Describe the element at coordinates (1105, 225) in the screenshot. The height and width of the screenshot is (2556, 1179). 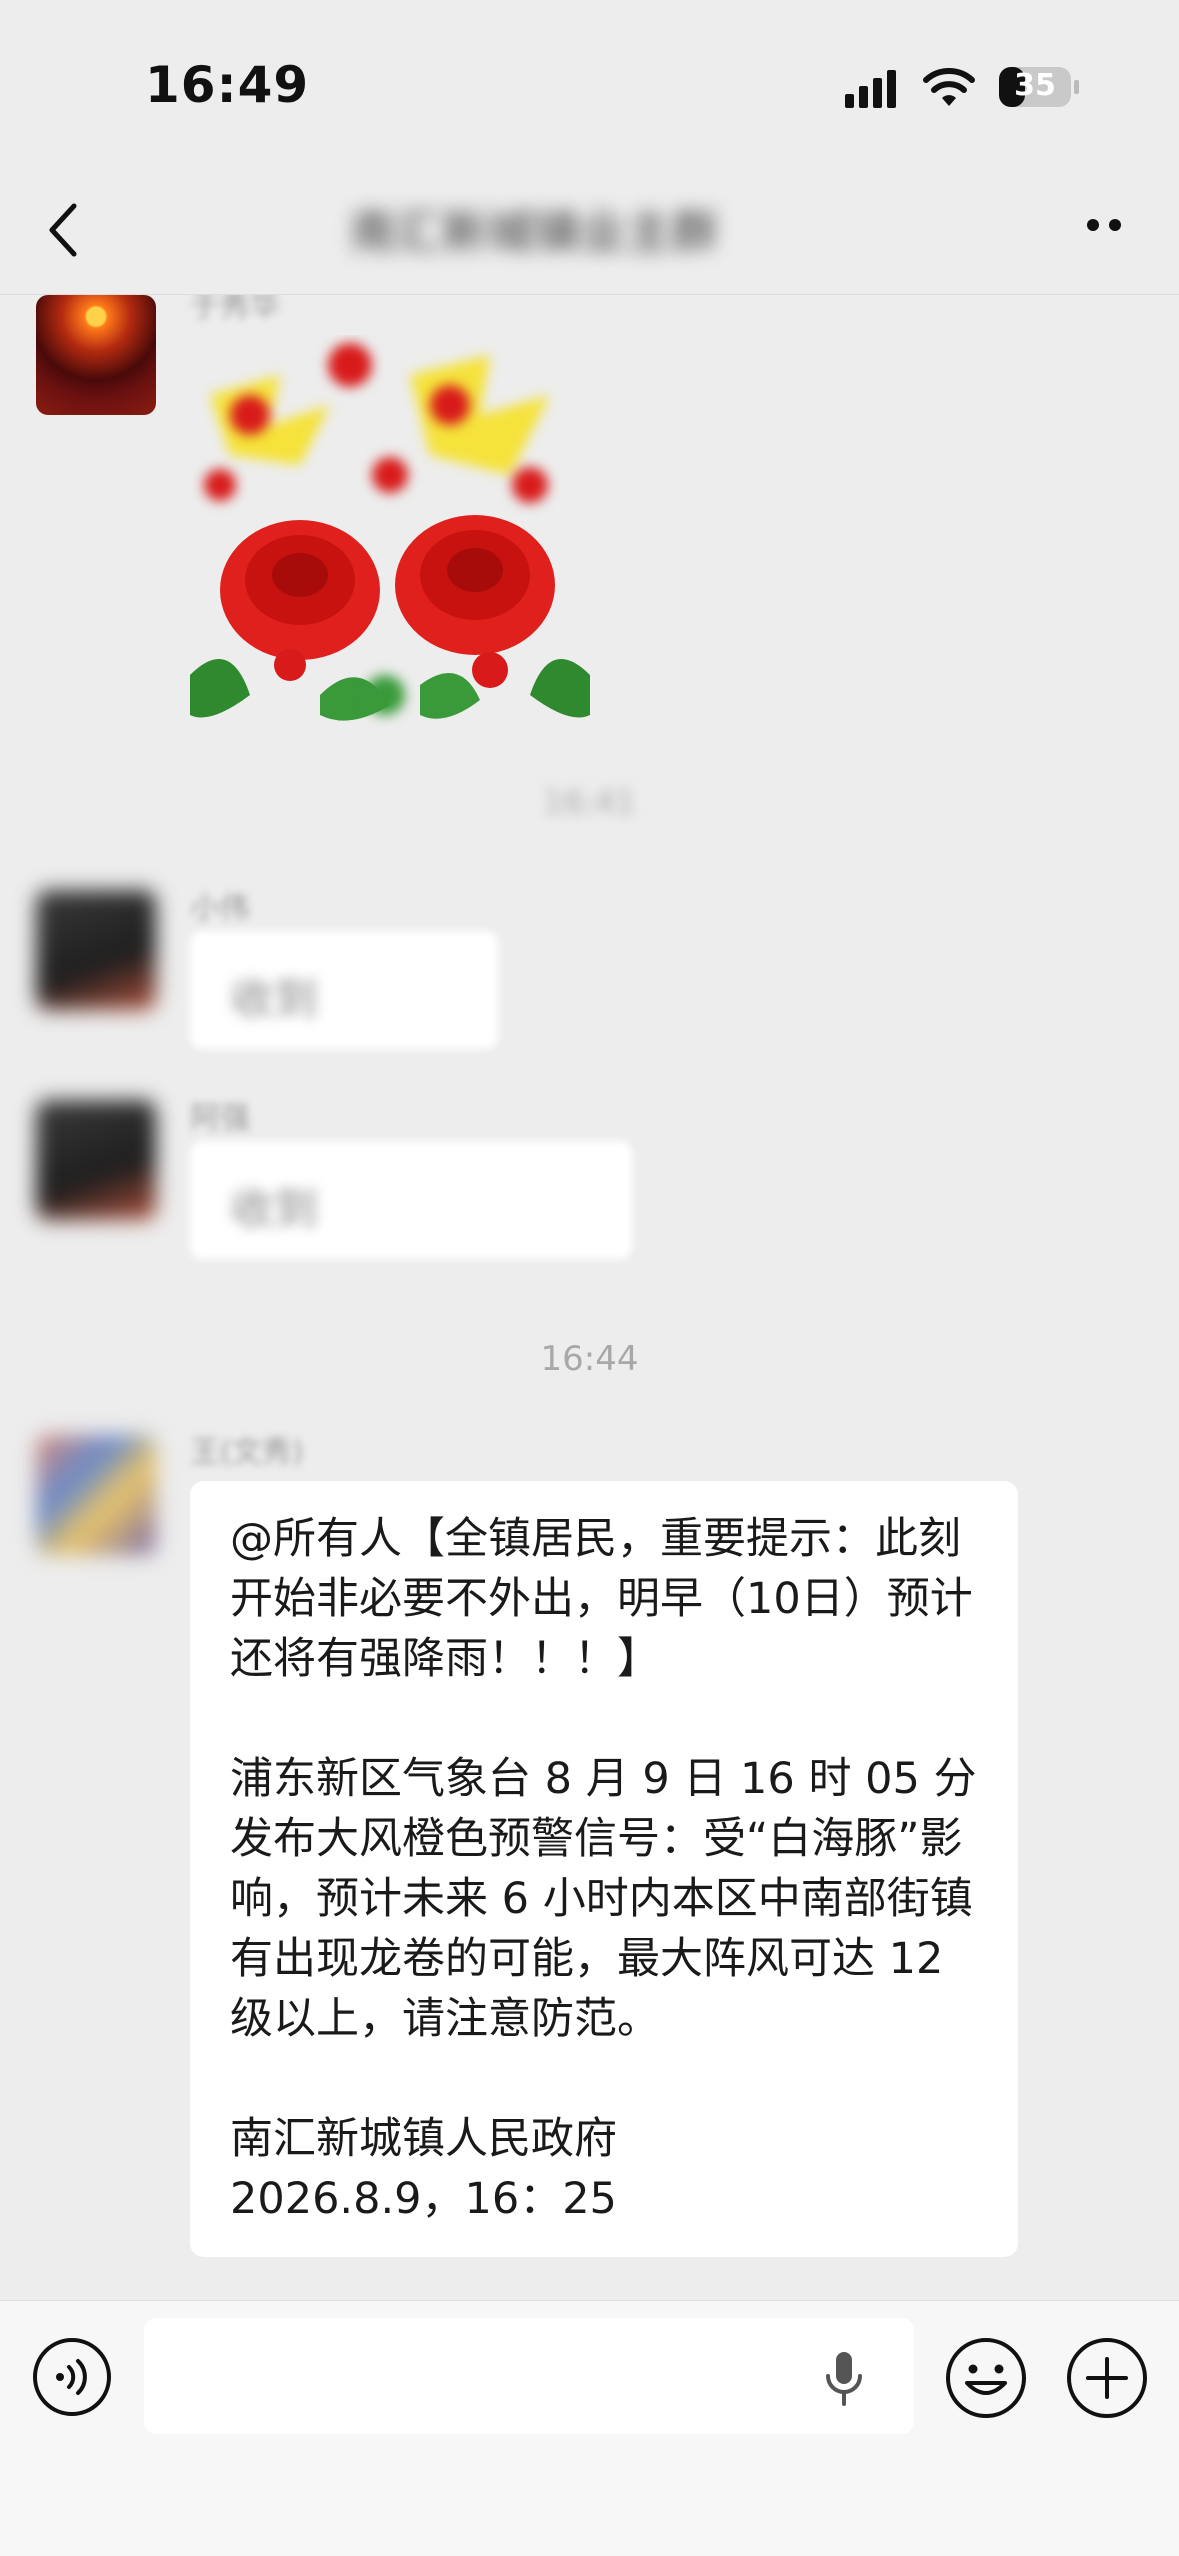
I see `more-icon` at that location.